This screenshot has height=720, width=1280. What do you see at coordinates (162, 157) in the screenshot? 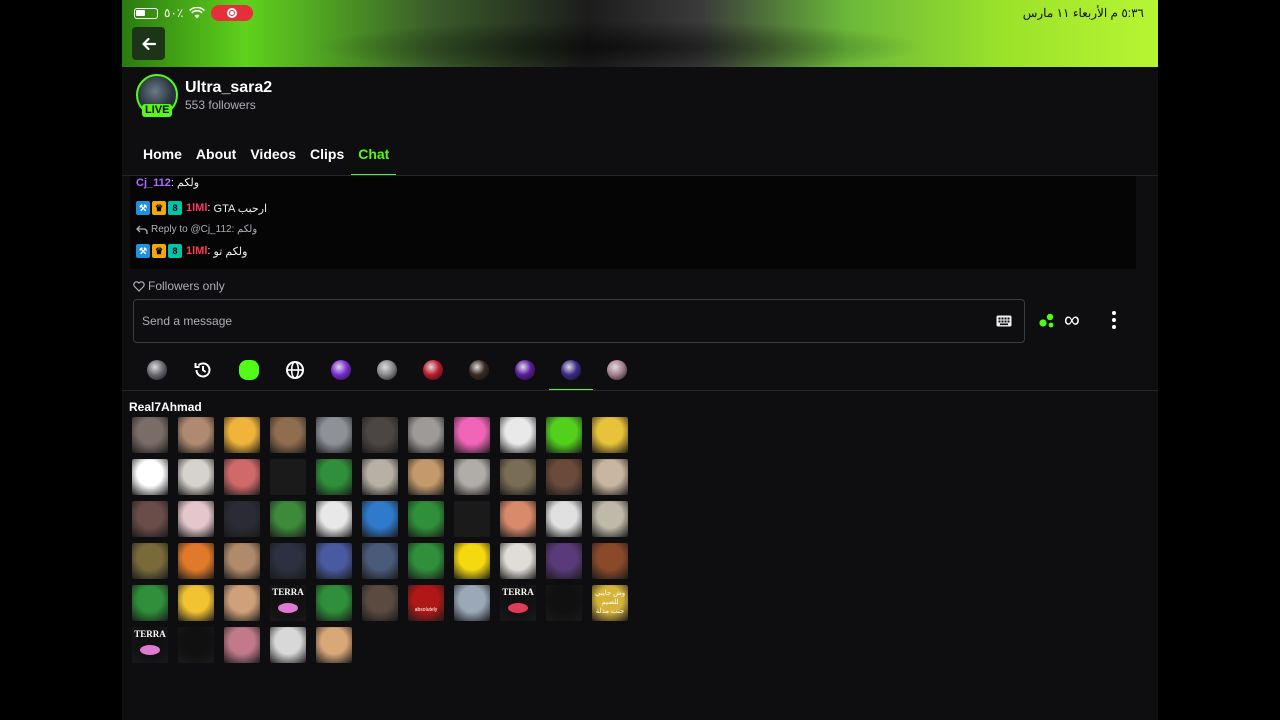
I see `tab-home: Home` at bounding box center [162, 157].